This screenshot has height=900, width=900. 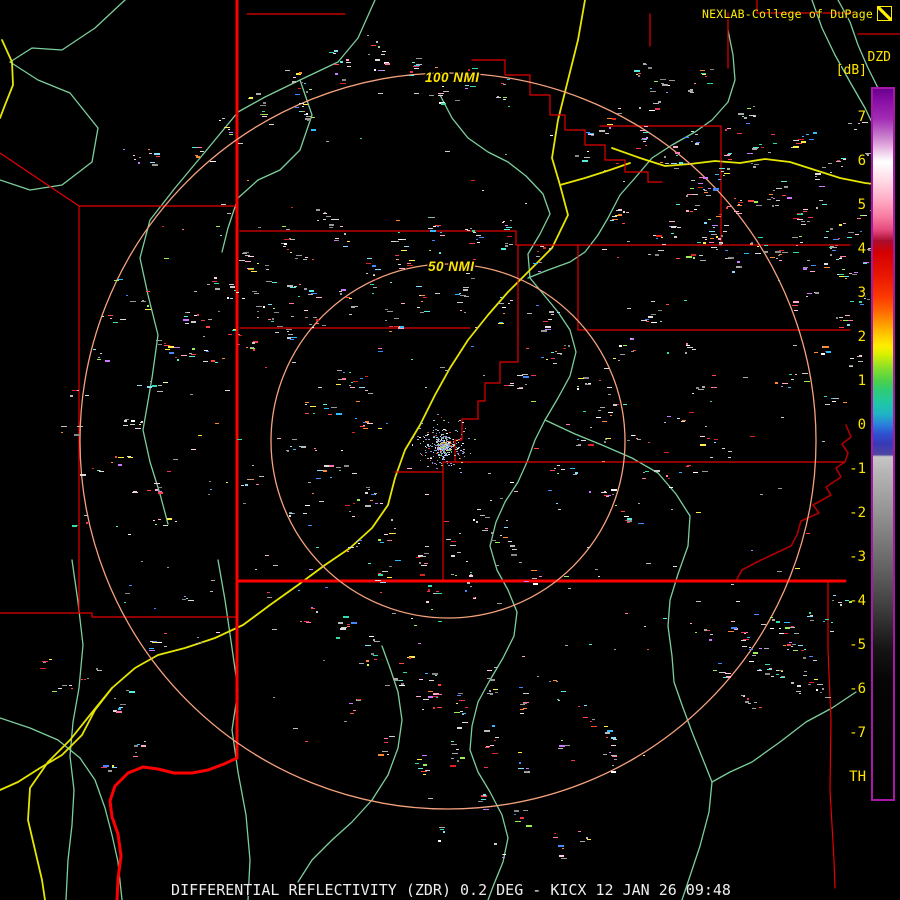 I want to click on colorbar-tick-label: 1, so click(x=861, y=381).